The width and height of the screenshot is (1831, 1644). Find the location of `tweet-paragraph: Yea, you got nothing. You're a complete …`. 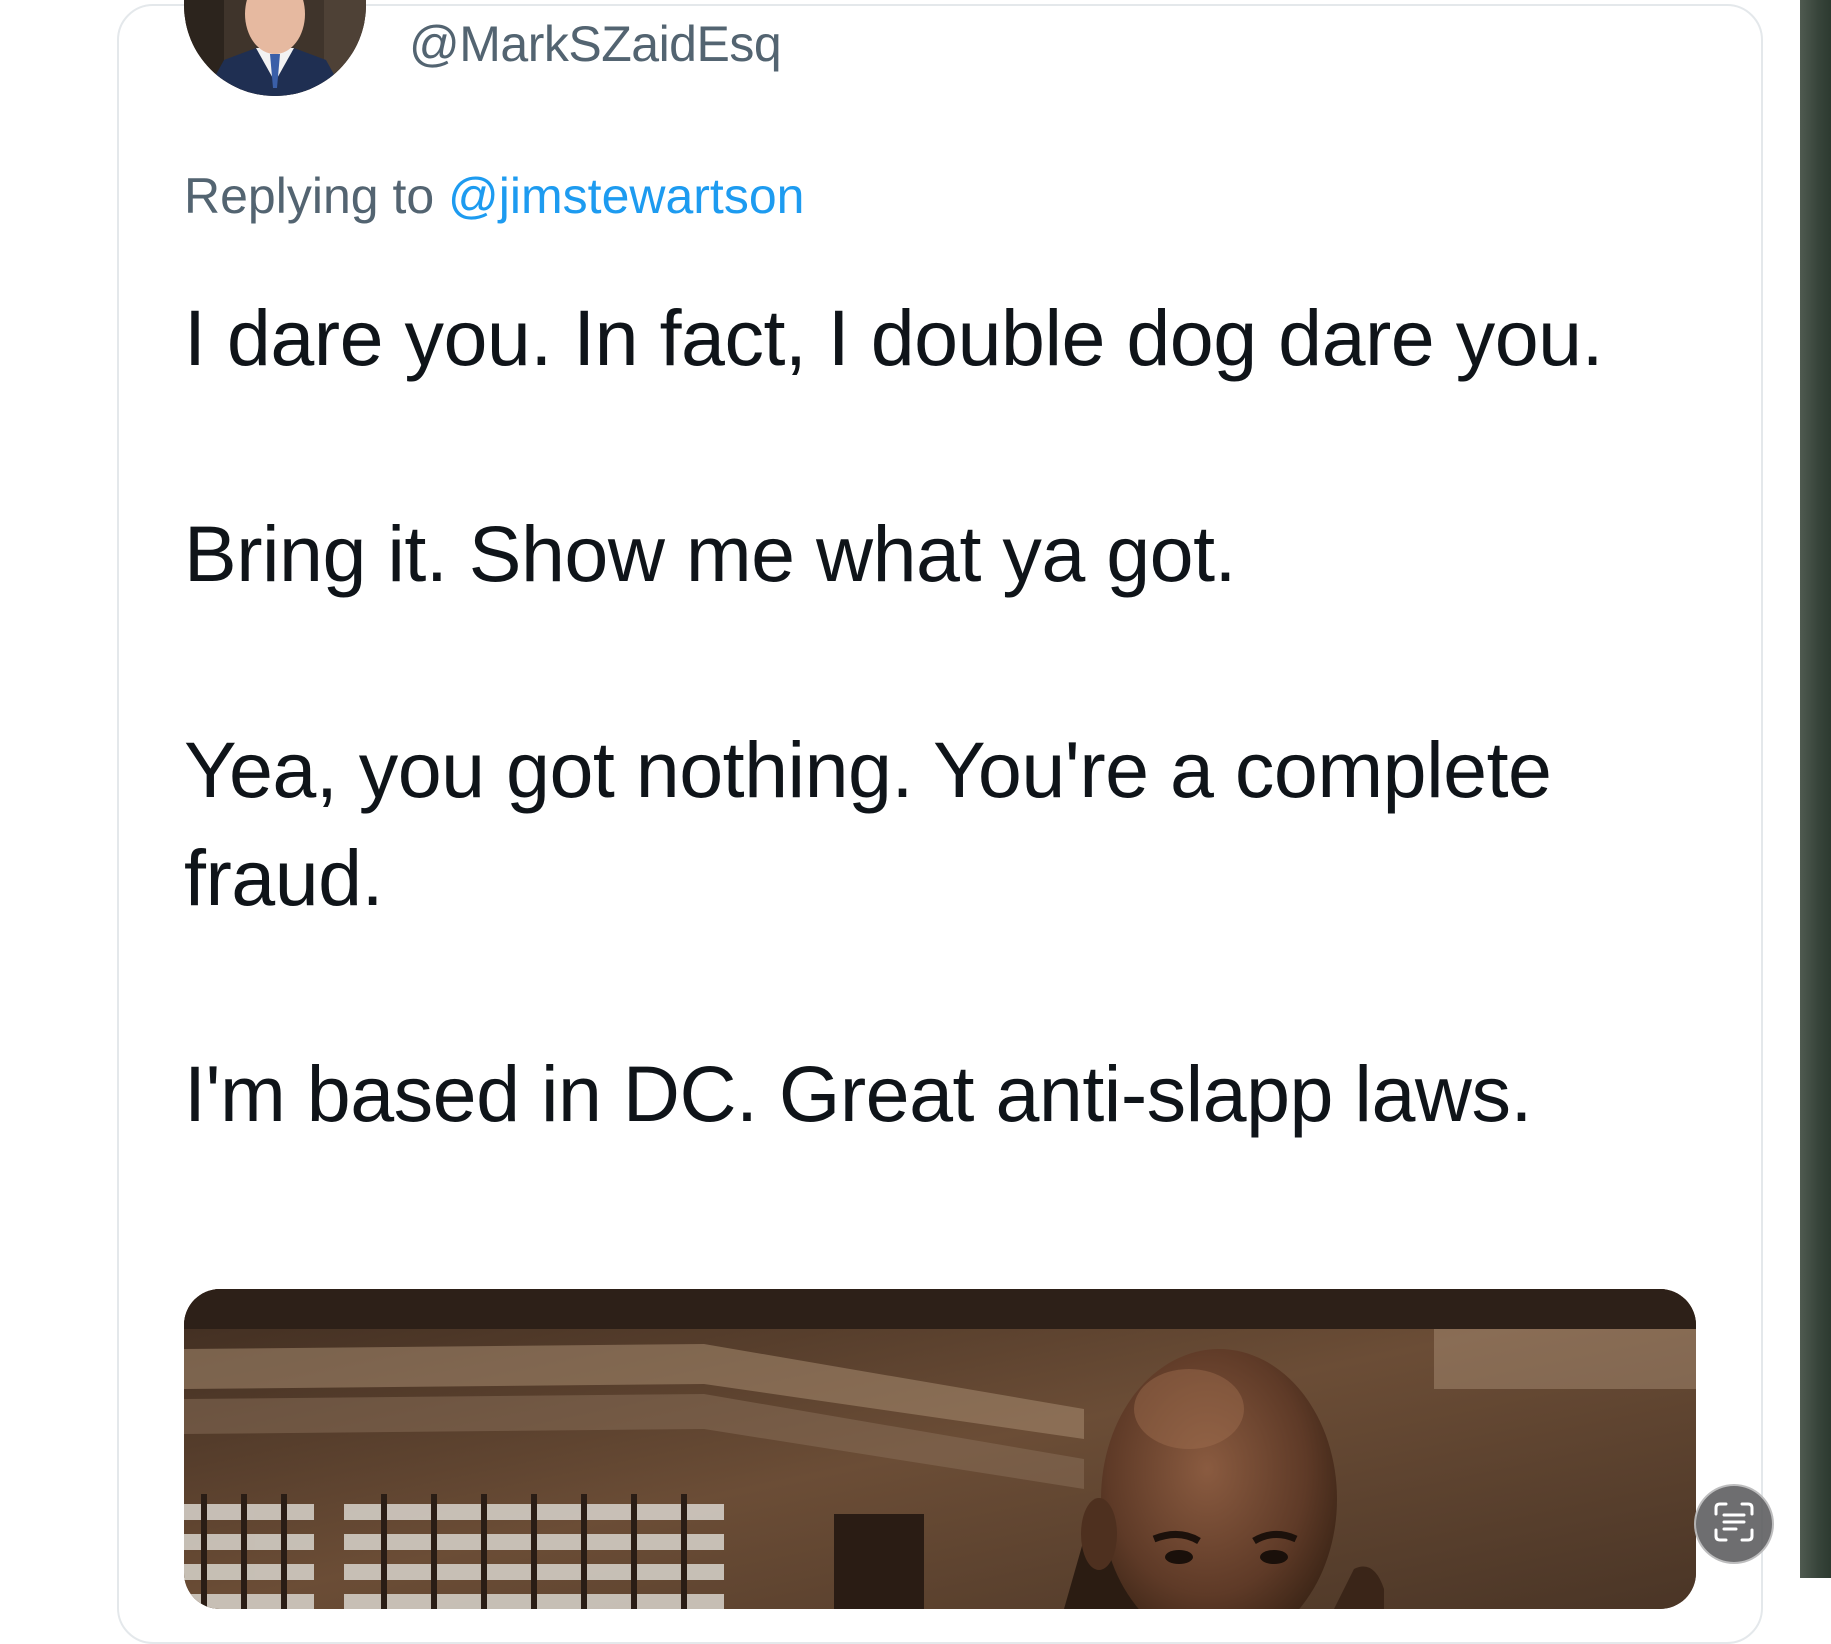

tweet-paragraph: Yea, you got nothing. You're a complete … is located at coordinates (868, 823).